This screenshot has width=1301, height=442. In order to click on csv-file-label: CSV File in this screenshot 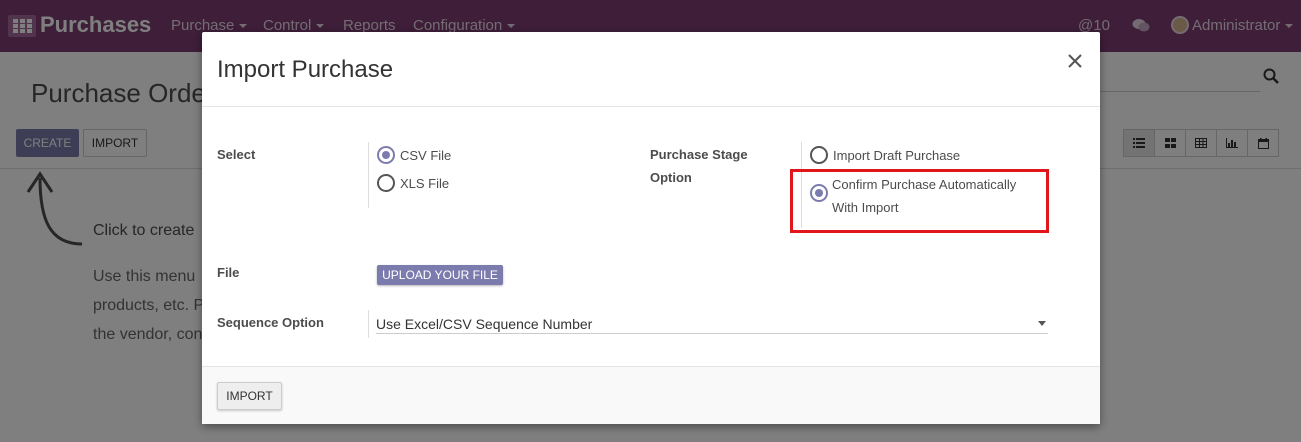, I will do `click(426, 155)`.